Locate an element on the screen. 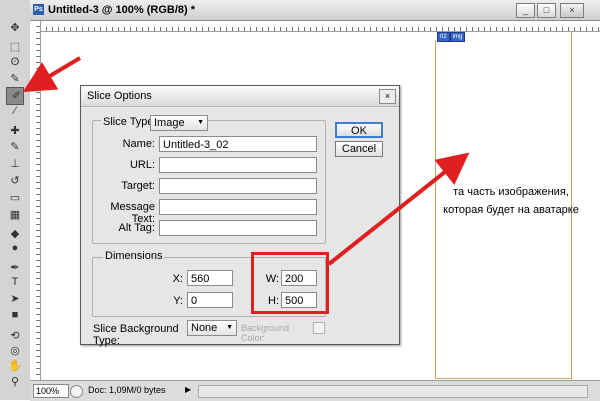  dimensions-label: Dimensions is located at coordinates (134, 256).